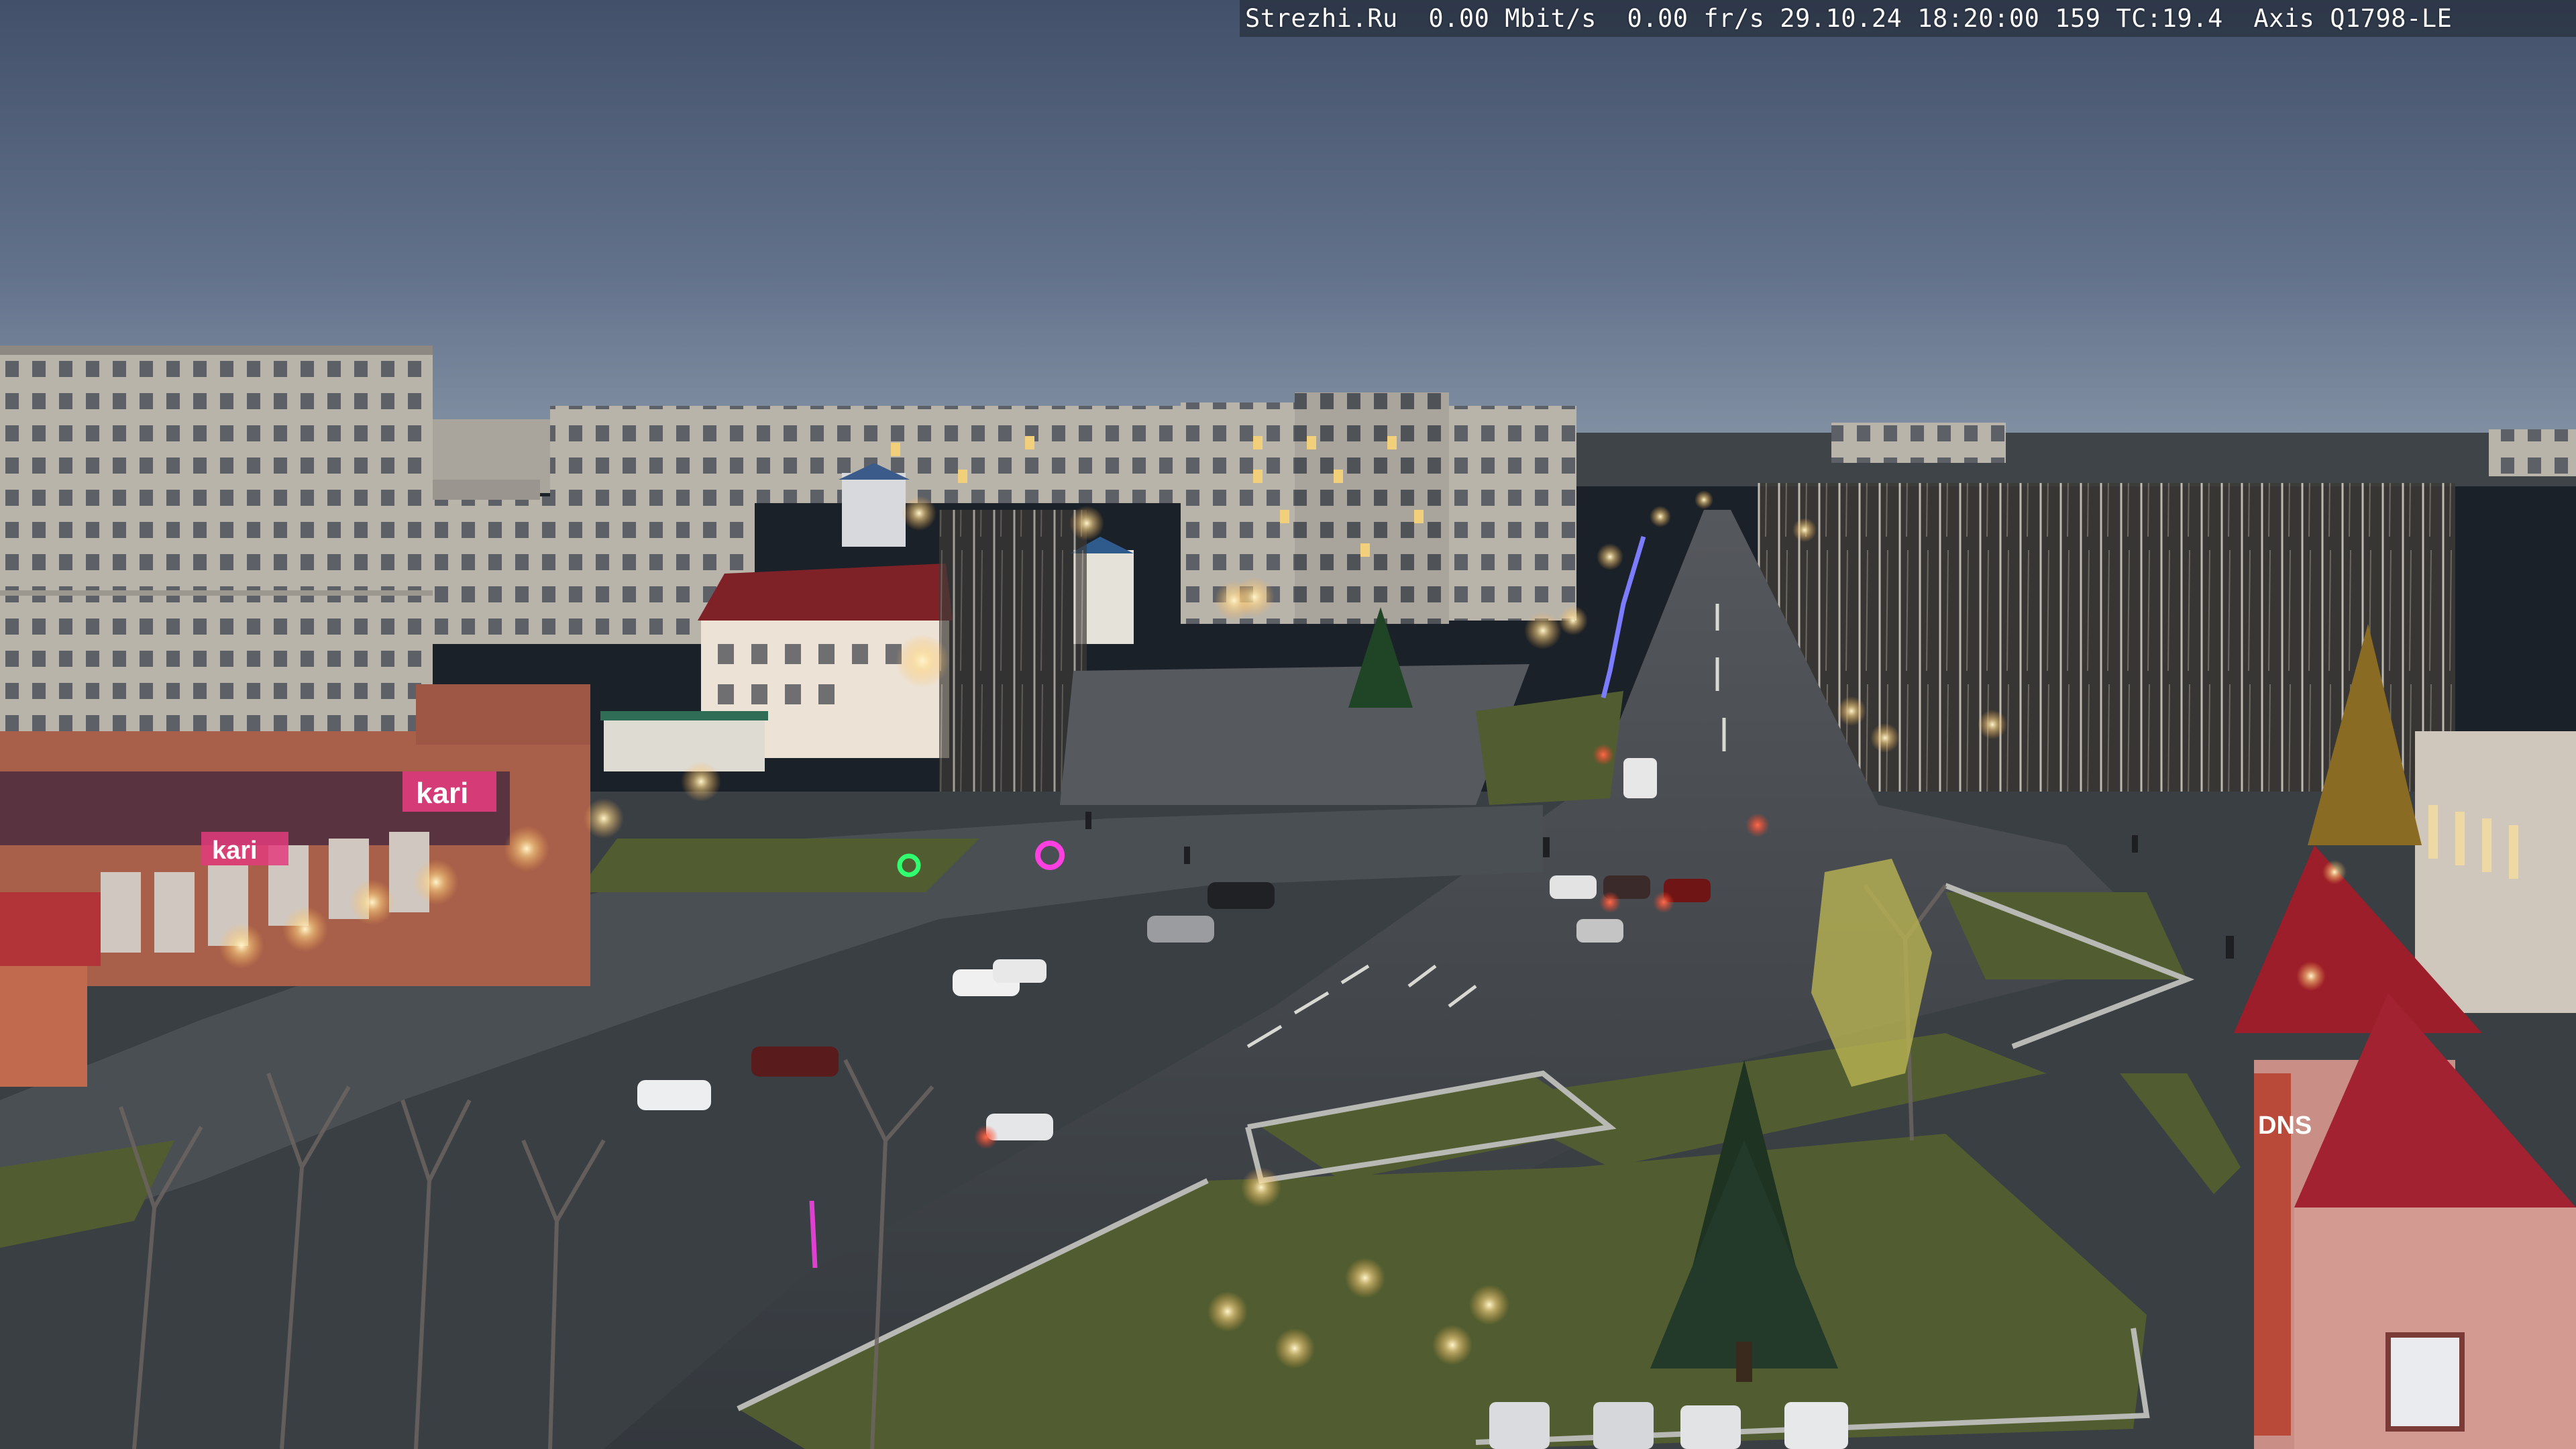 This screenshot has height=1449, width=2576. What do you see at coordinates (1978, 18) in the screenshot?
I see `overlay-time: 18:20:00` at bounding box center [1978, 18].